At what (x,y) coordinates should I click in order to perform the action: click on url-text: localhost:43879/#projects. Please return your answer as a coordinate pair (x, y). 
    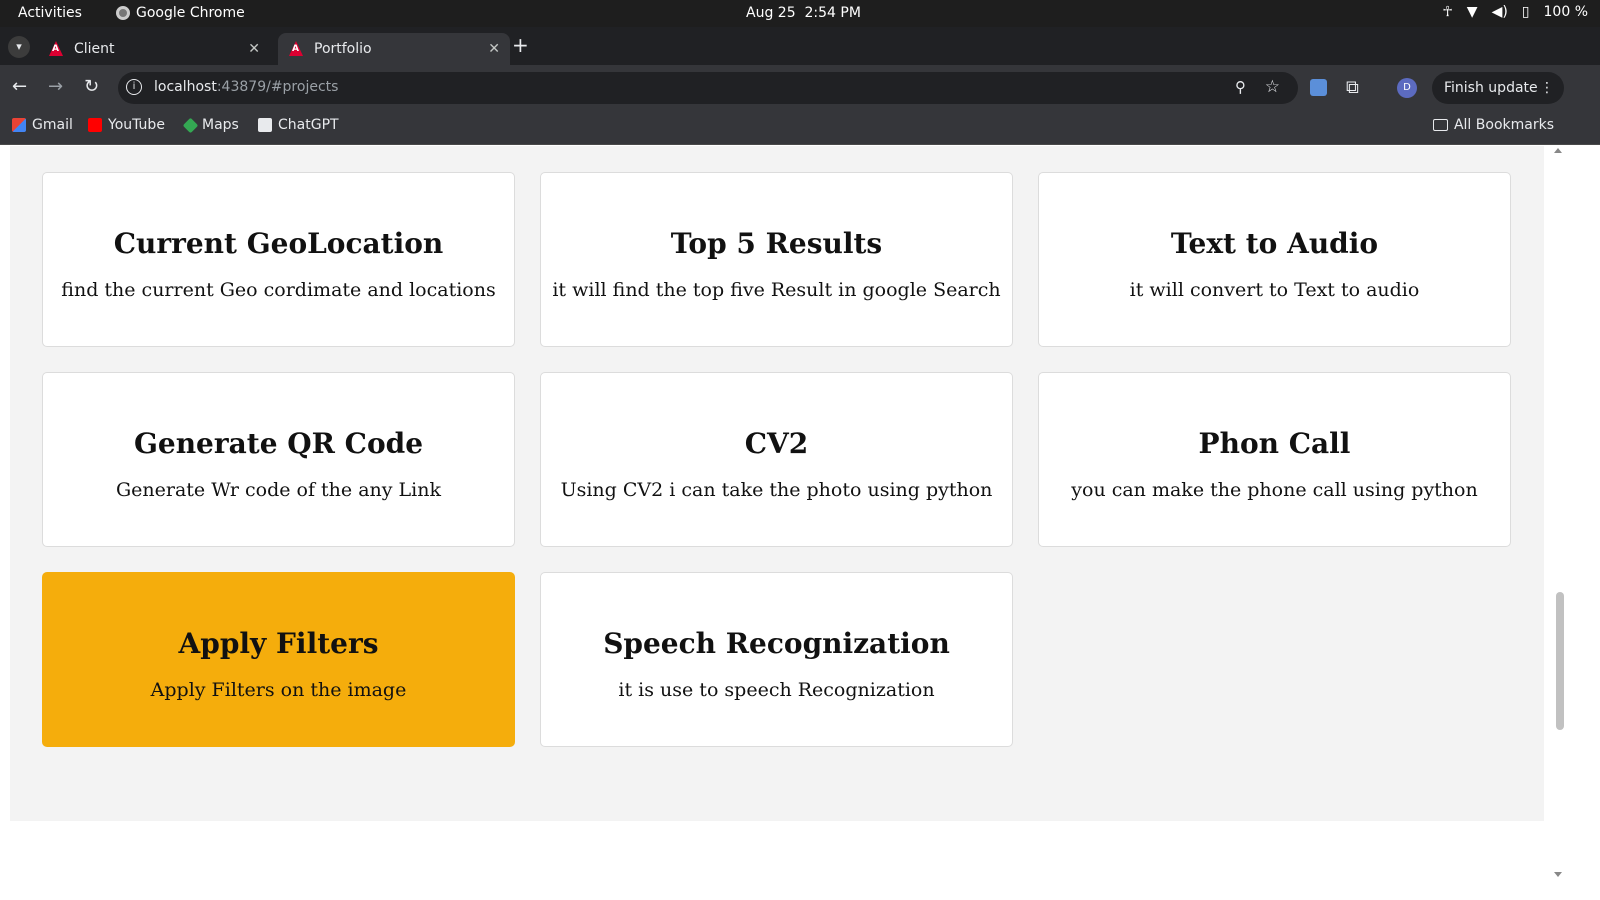
    Looking at the image, I should click on (246, 87).